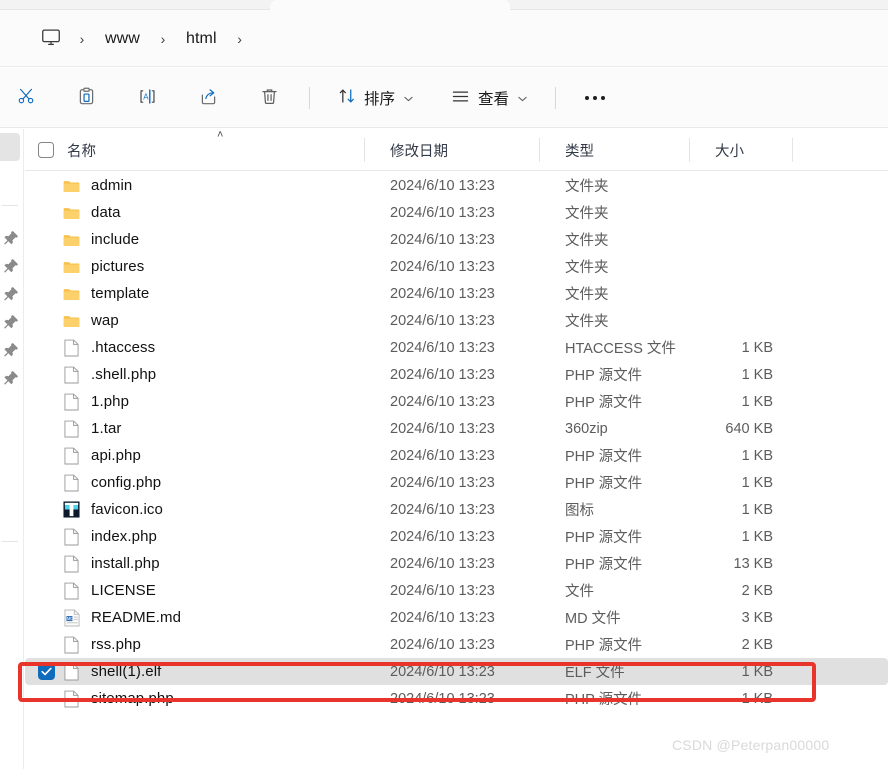  I want to click on file-name-label: api.php, so click(116, 455).